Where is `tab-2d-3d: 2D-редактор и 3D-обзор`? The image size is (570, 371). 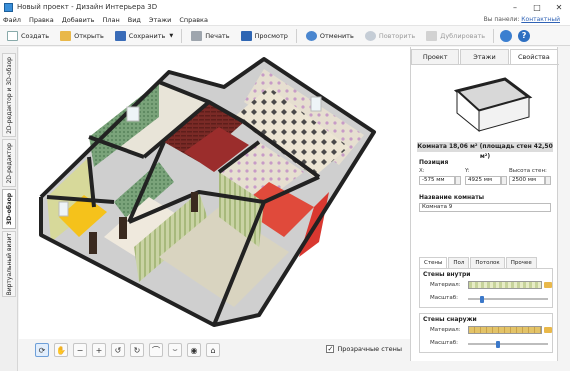
tab-2d-3d: 2D-редактор и 3D-обзор is located at coordinates (9, 95).